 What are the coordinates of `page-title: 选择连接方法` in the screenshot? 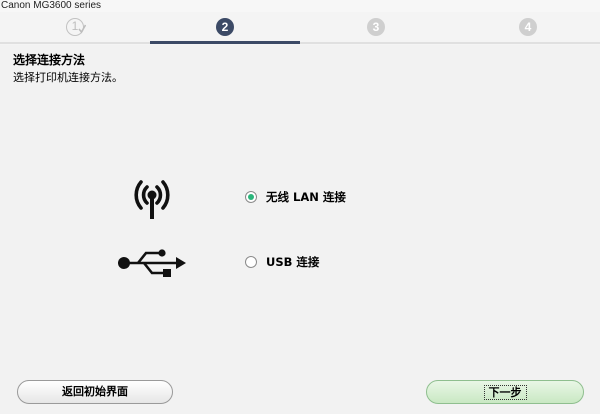 It's located at (49, 60).